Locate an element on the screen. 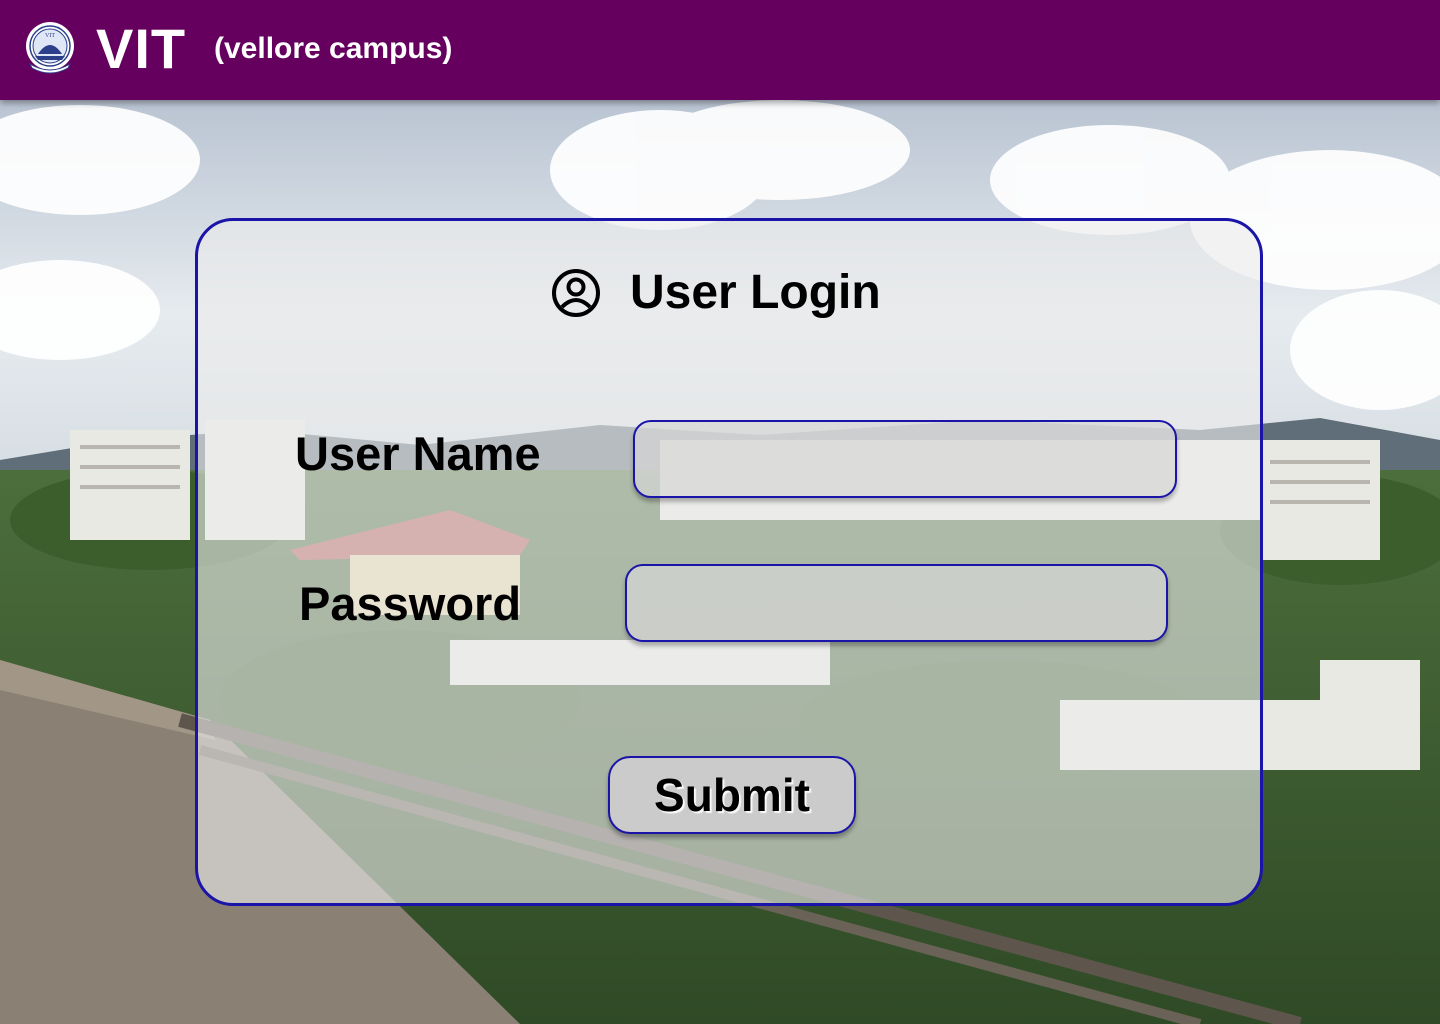  submit-button: Submit is located at coordinates (732, 795).